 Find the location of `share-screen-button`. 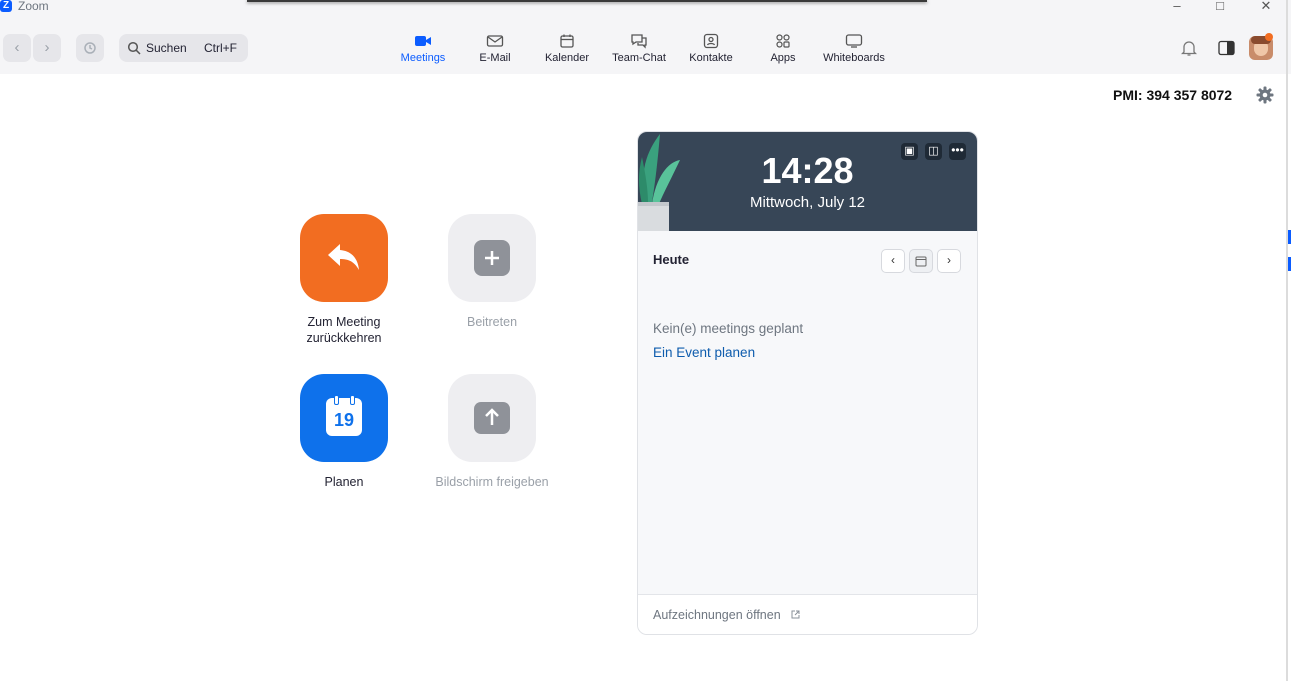

share-screen-button is located at coordinates (492, 418).